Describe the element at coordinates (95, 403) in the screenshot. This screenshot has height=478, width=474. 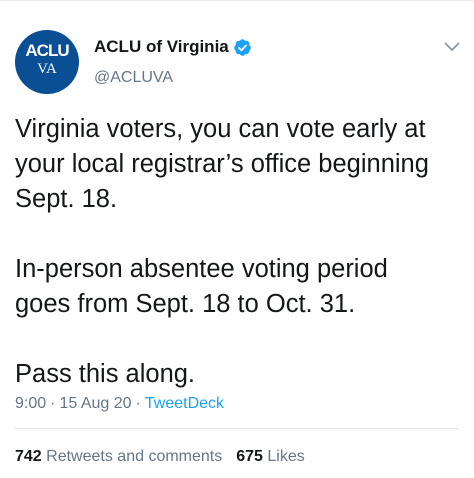
I see `tweet-date: 15 Aug 20` at that location.